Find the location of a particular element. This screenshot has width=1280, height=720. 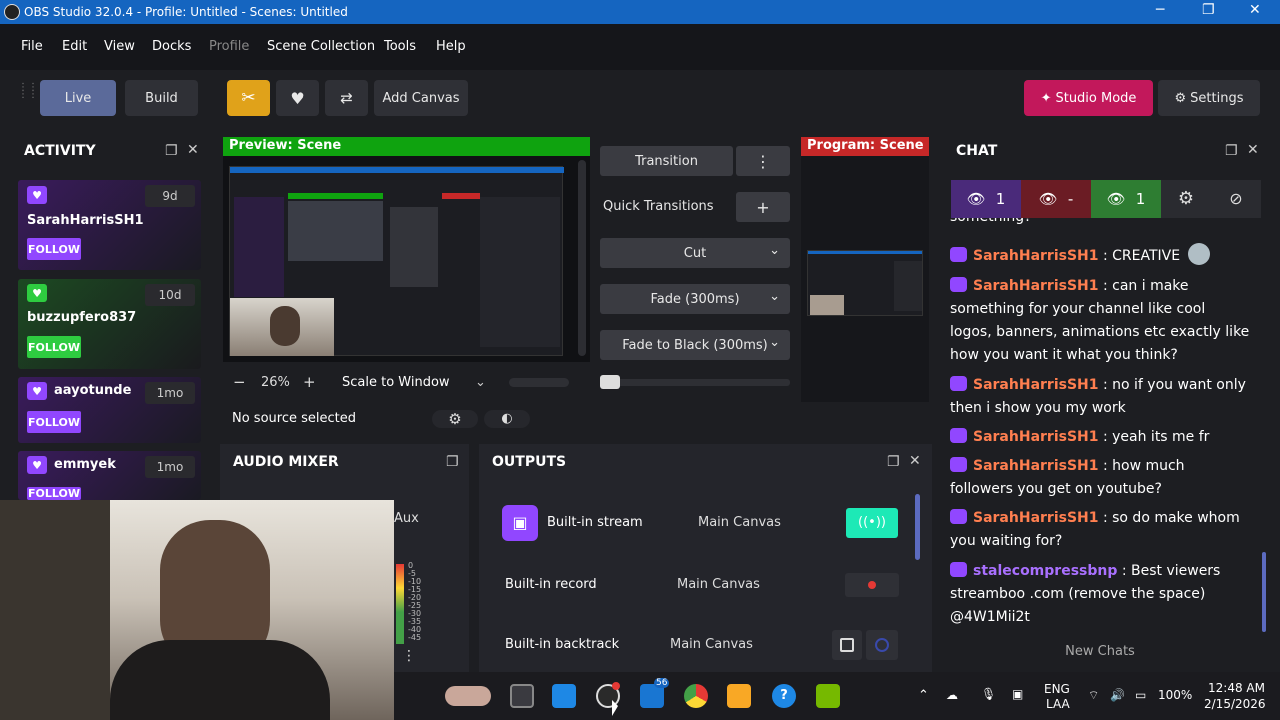

restore-button: ❐ is located at coordinates (1208, 10).